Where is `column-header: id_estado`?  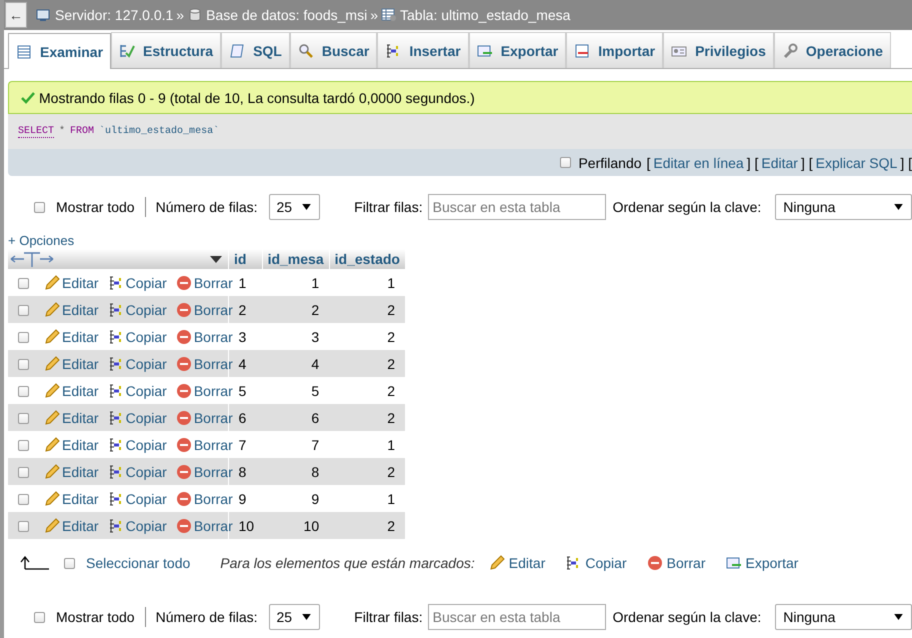
column-header: id_estado is located at coordinates (367, 259).